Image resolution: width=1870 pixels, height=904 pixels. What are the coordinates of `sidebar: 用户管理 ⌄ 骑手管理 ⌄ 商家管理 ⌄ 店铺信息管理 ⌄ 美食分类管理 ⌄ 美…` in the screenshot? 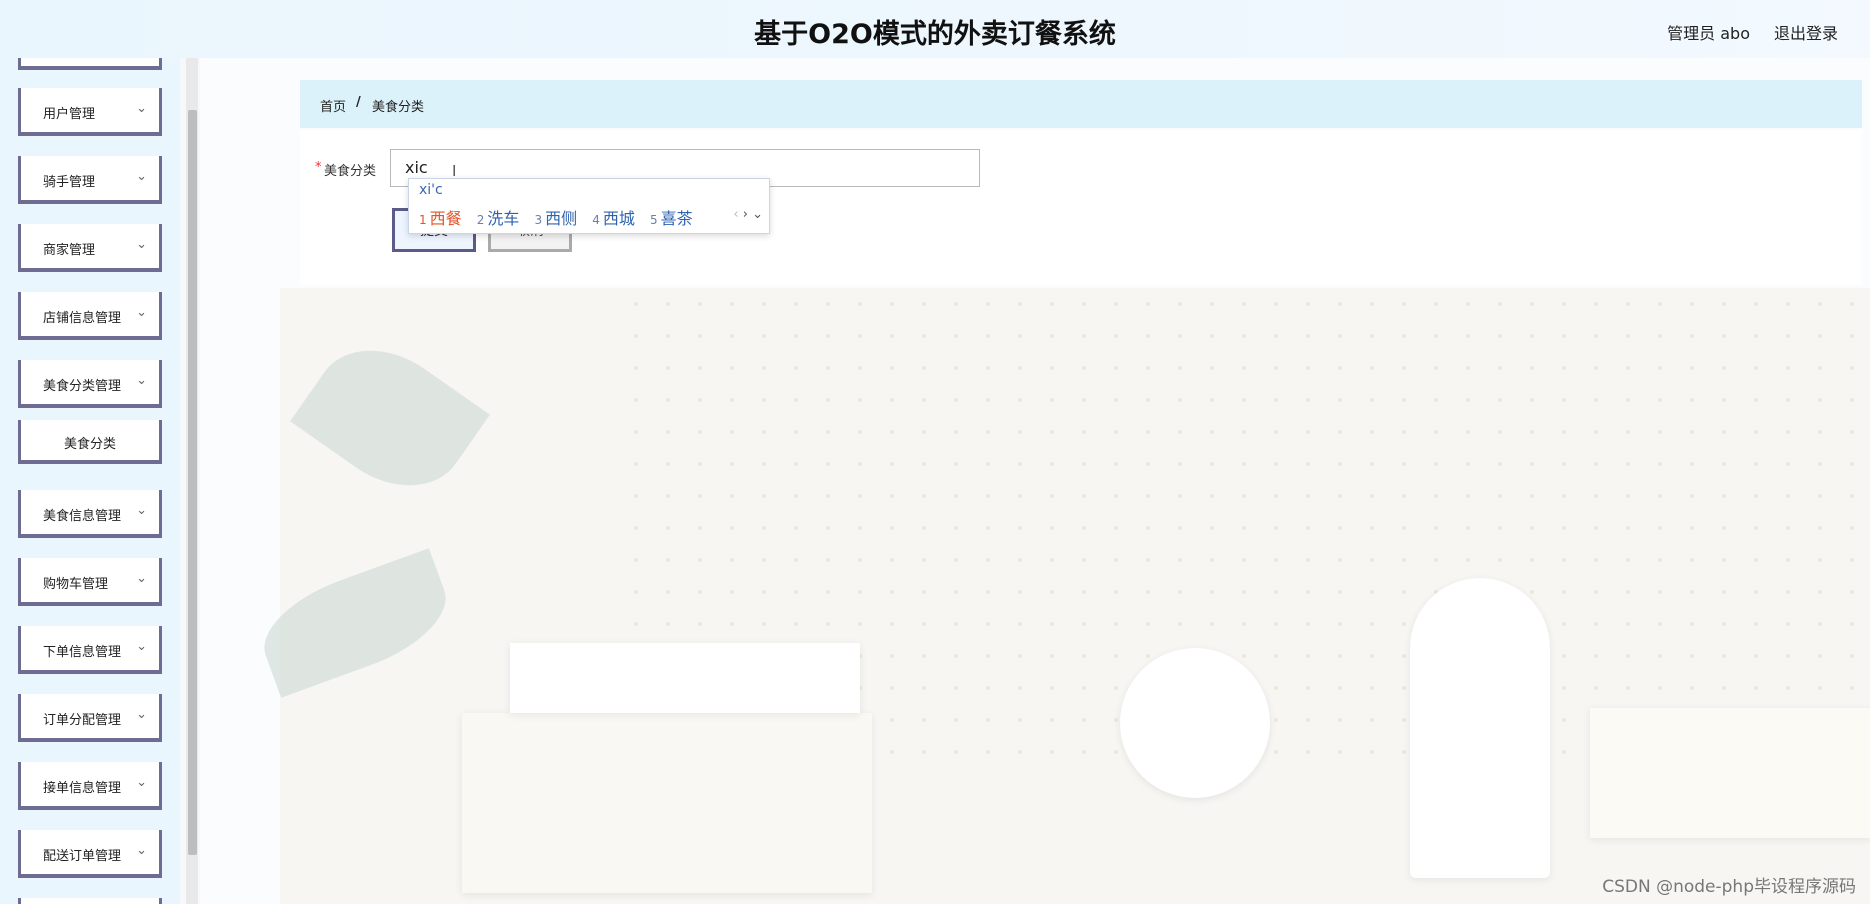 It's located at (90, 481).